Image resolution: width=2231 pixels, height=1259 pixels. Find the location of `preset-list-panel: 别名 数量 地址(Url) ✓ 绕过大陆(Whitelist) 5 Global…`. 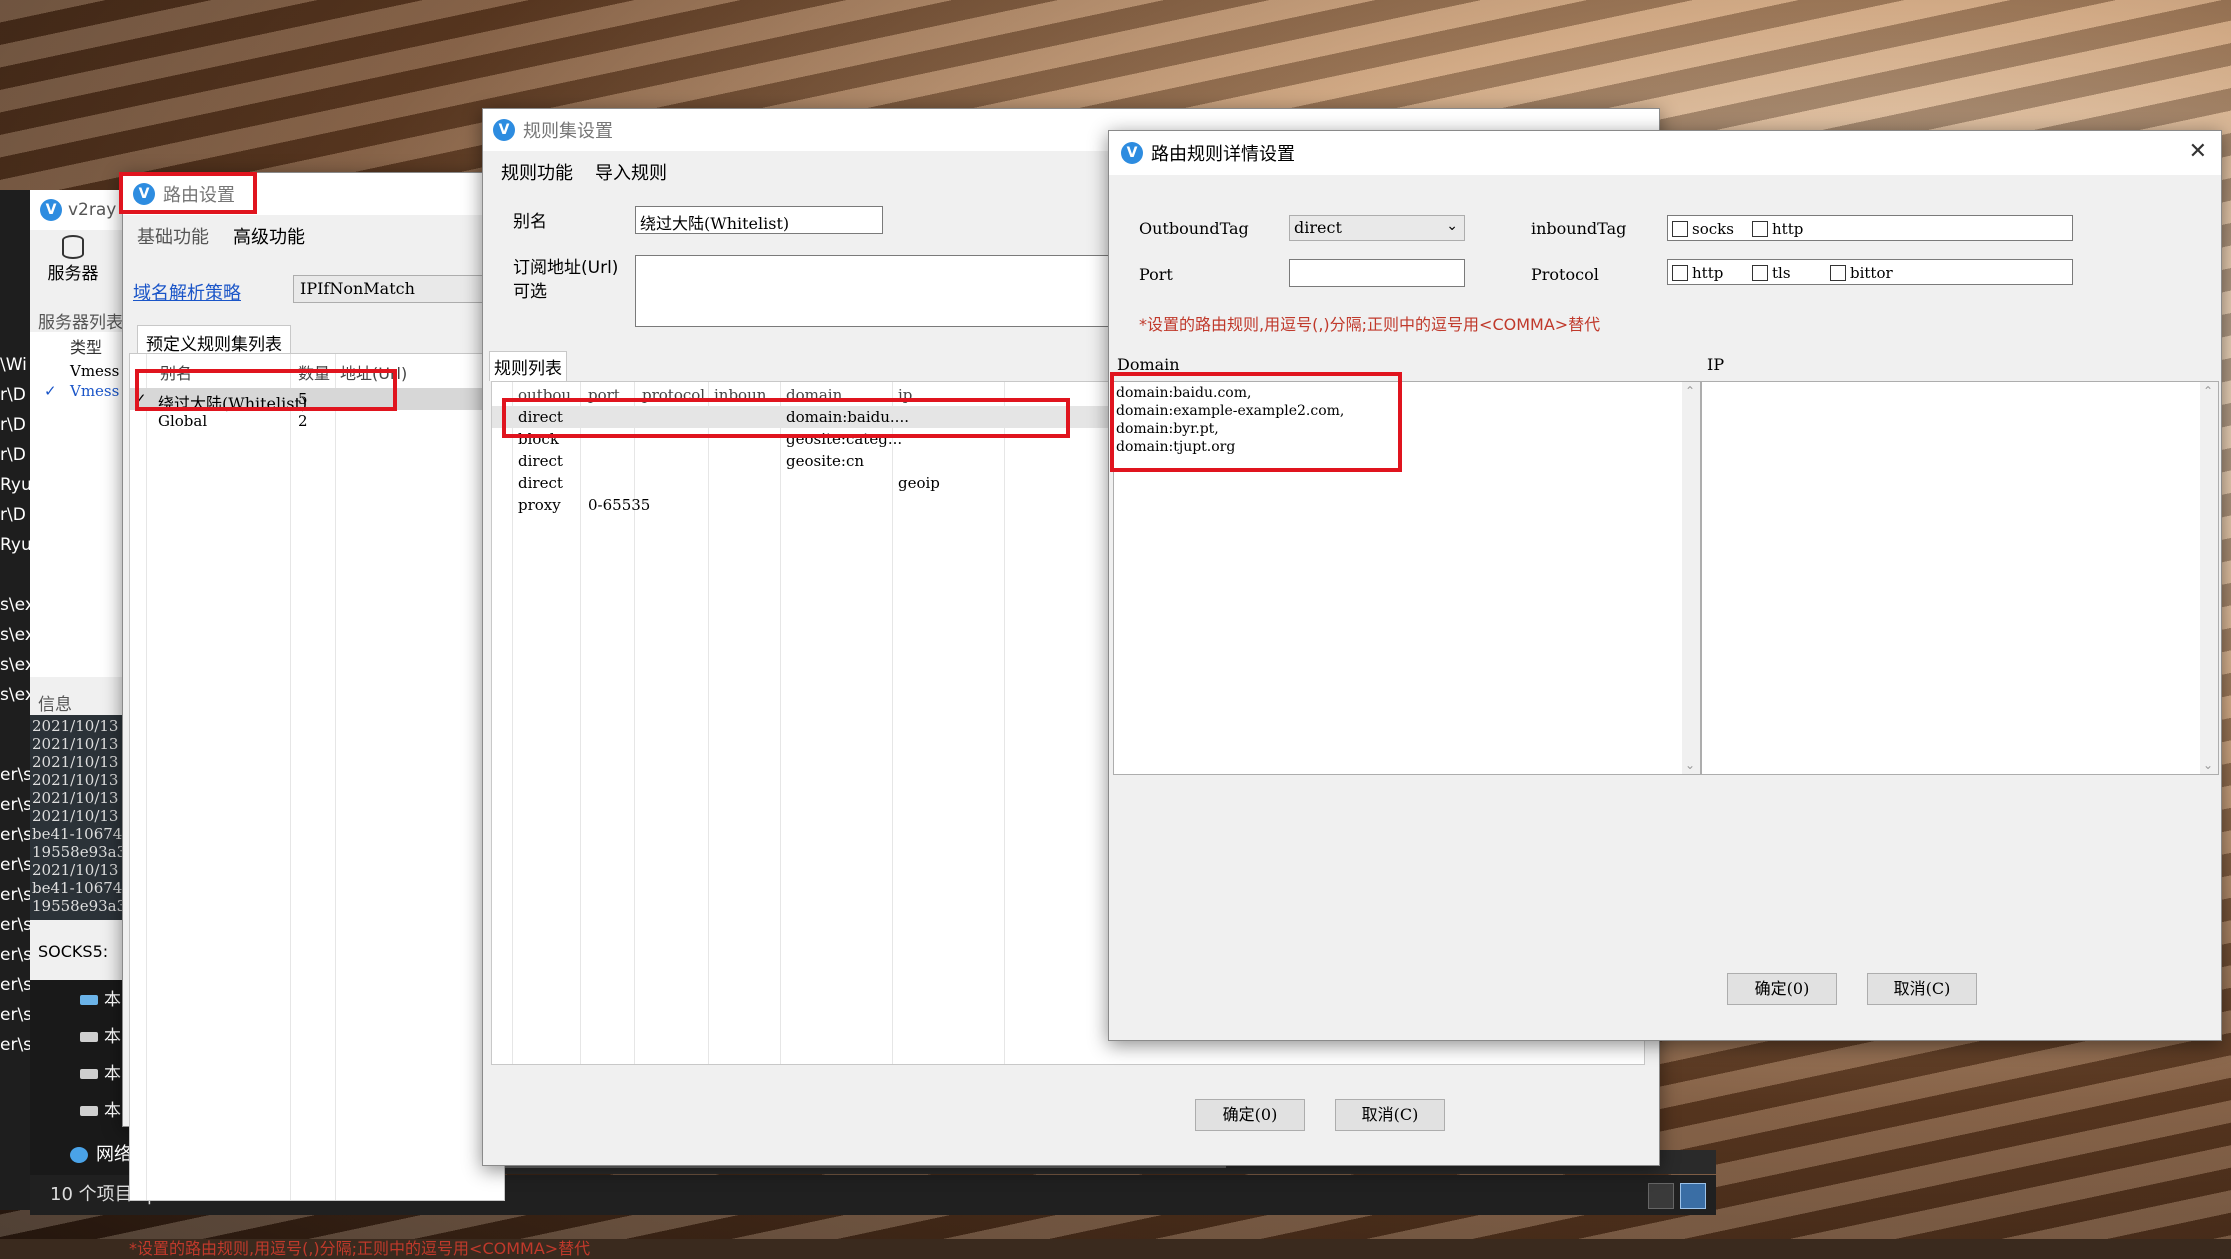

preset-list-panel: 别名 数量 地址(Url) ✓ 绕过大陆(Whitelist) 5 Global… is located at coordinates (317, 777).